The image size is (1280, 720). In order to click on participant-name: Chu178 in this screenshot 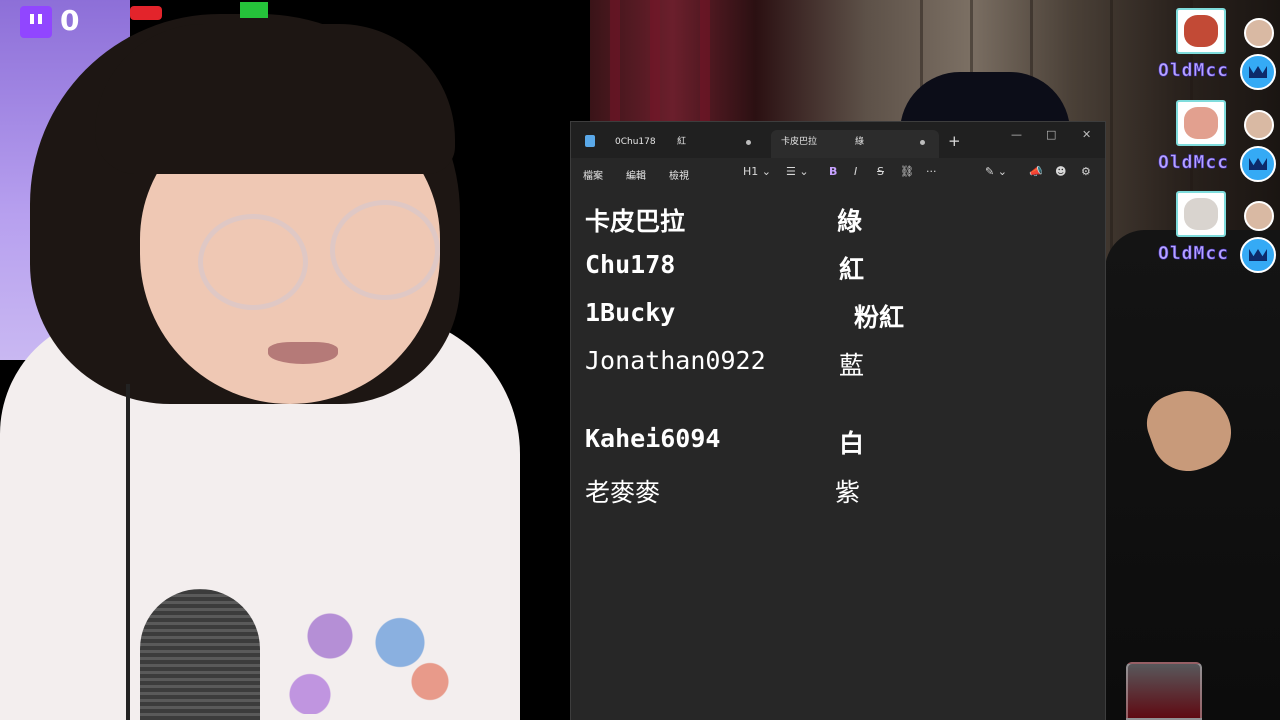, I will do `click(630, 264)`.